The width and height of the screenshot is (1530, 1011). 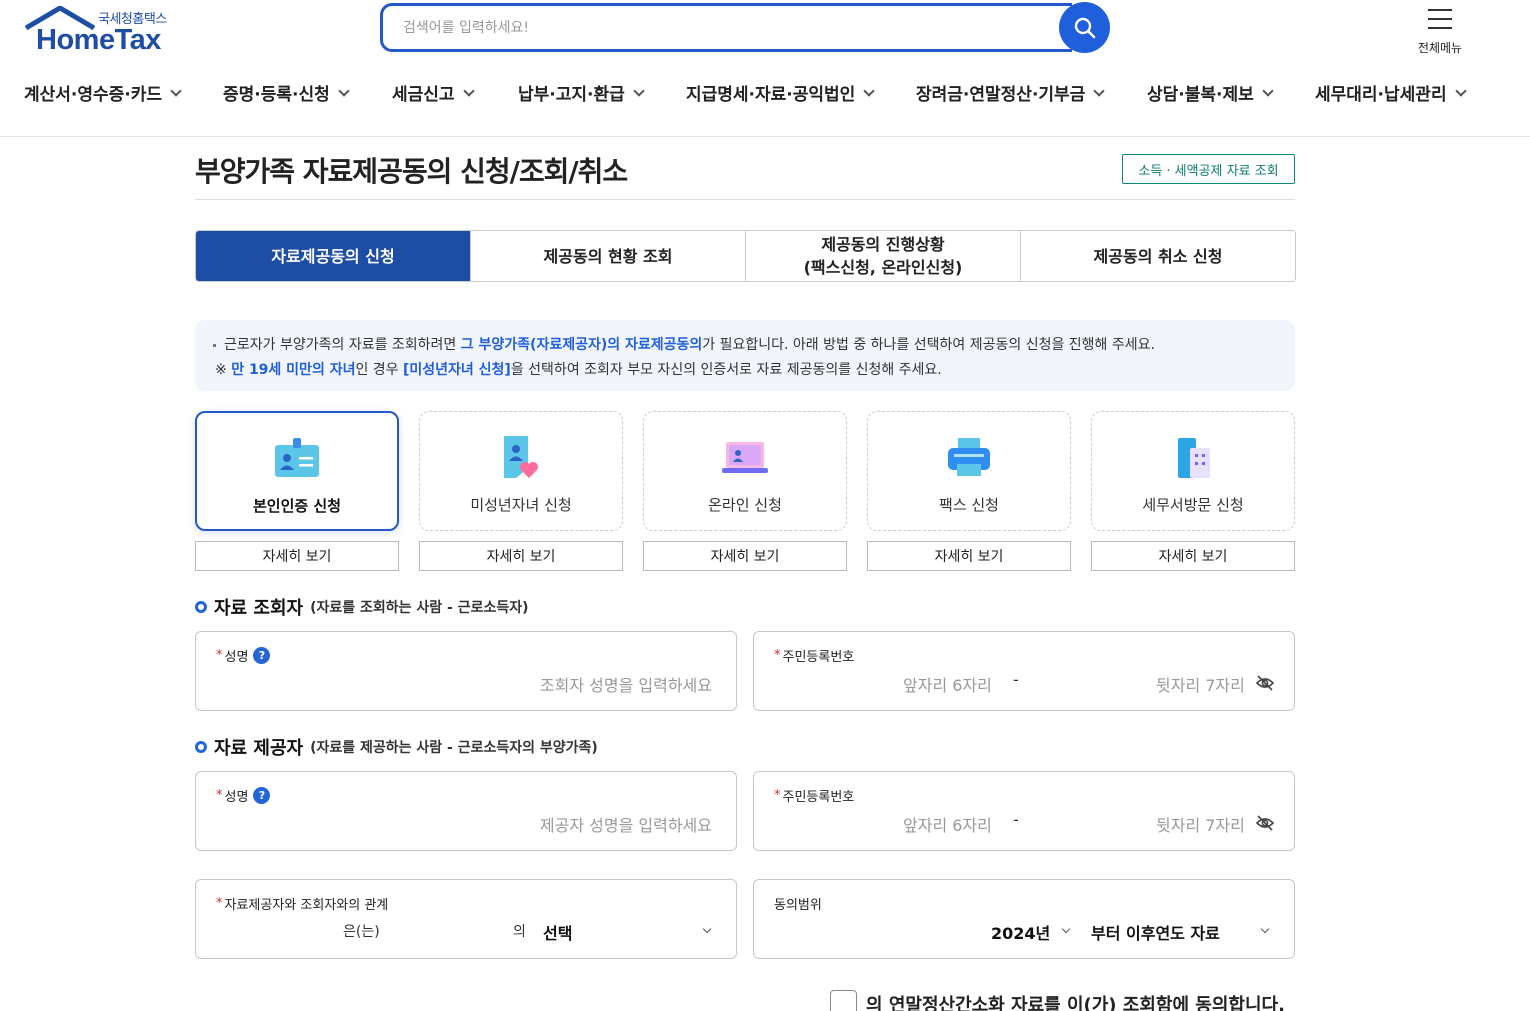 What do you see at coordinates (457, 370) in the screenshot?
I see `notice-highlight: [미성년자녀 신청]` at bounding box center [457, 370].